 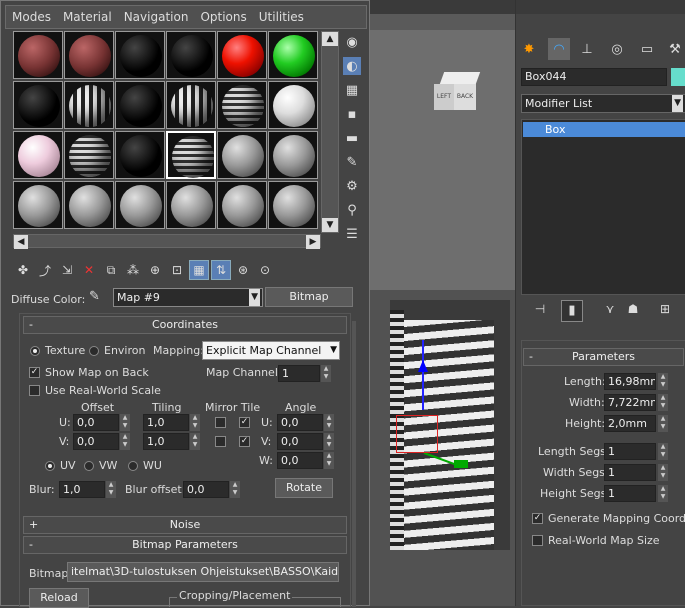 I want to click on v-tiling-spinner: ▲ ▼, so click(x=195, y=441).